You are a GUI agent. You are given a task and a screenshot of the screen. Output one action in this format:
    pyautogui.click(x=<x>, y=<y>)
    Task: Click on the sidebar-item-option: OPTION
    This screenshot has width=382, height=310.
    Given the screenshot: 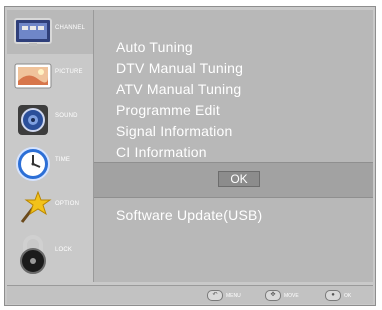 What is the action you would take?
    pyautogui.click(x=50, y=208)
    